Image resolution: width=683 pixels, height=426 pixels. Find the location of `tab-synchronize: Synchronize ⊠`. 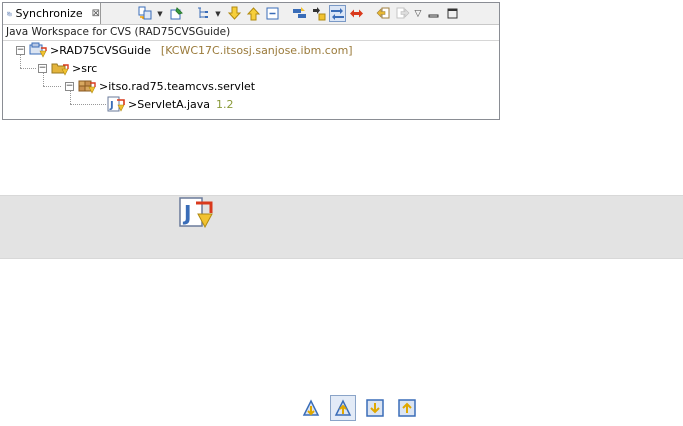

tab-synchronize: Synchronize ⊠ is located at coordinates (52, 13).